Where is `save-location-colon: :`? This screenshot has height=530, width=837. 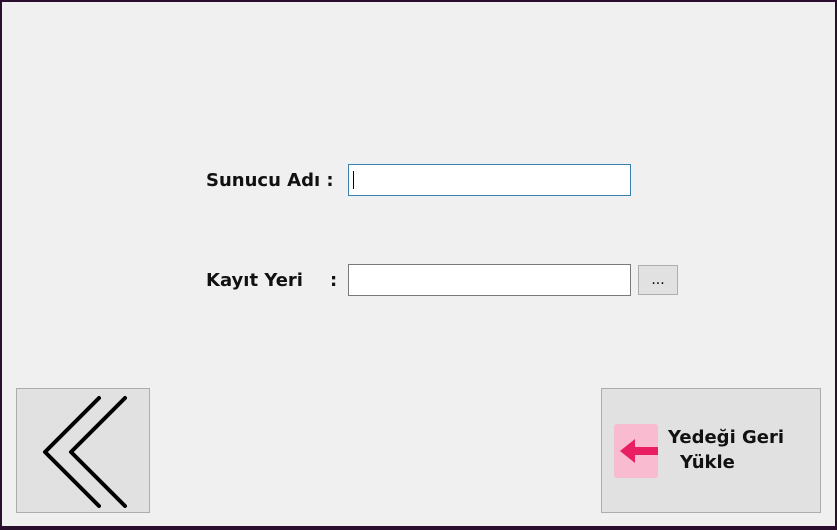 save-location-colon: : is located at coordinates (334, 280).